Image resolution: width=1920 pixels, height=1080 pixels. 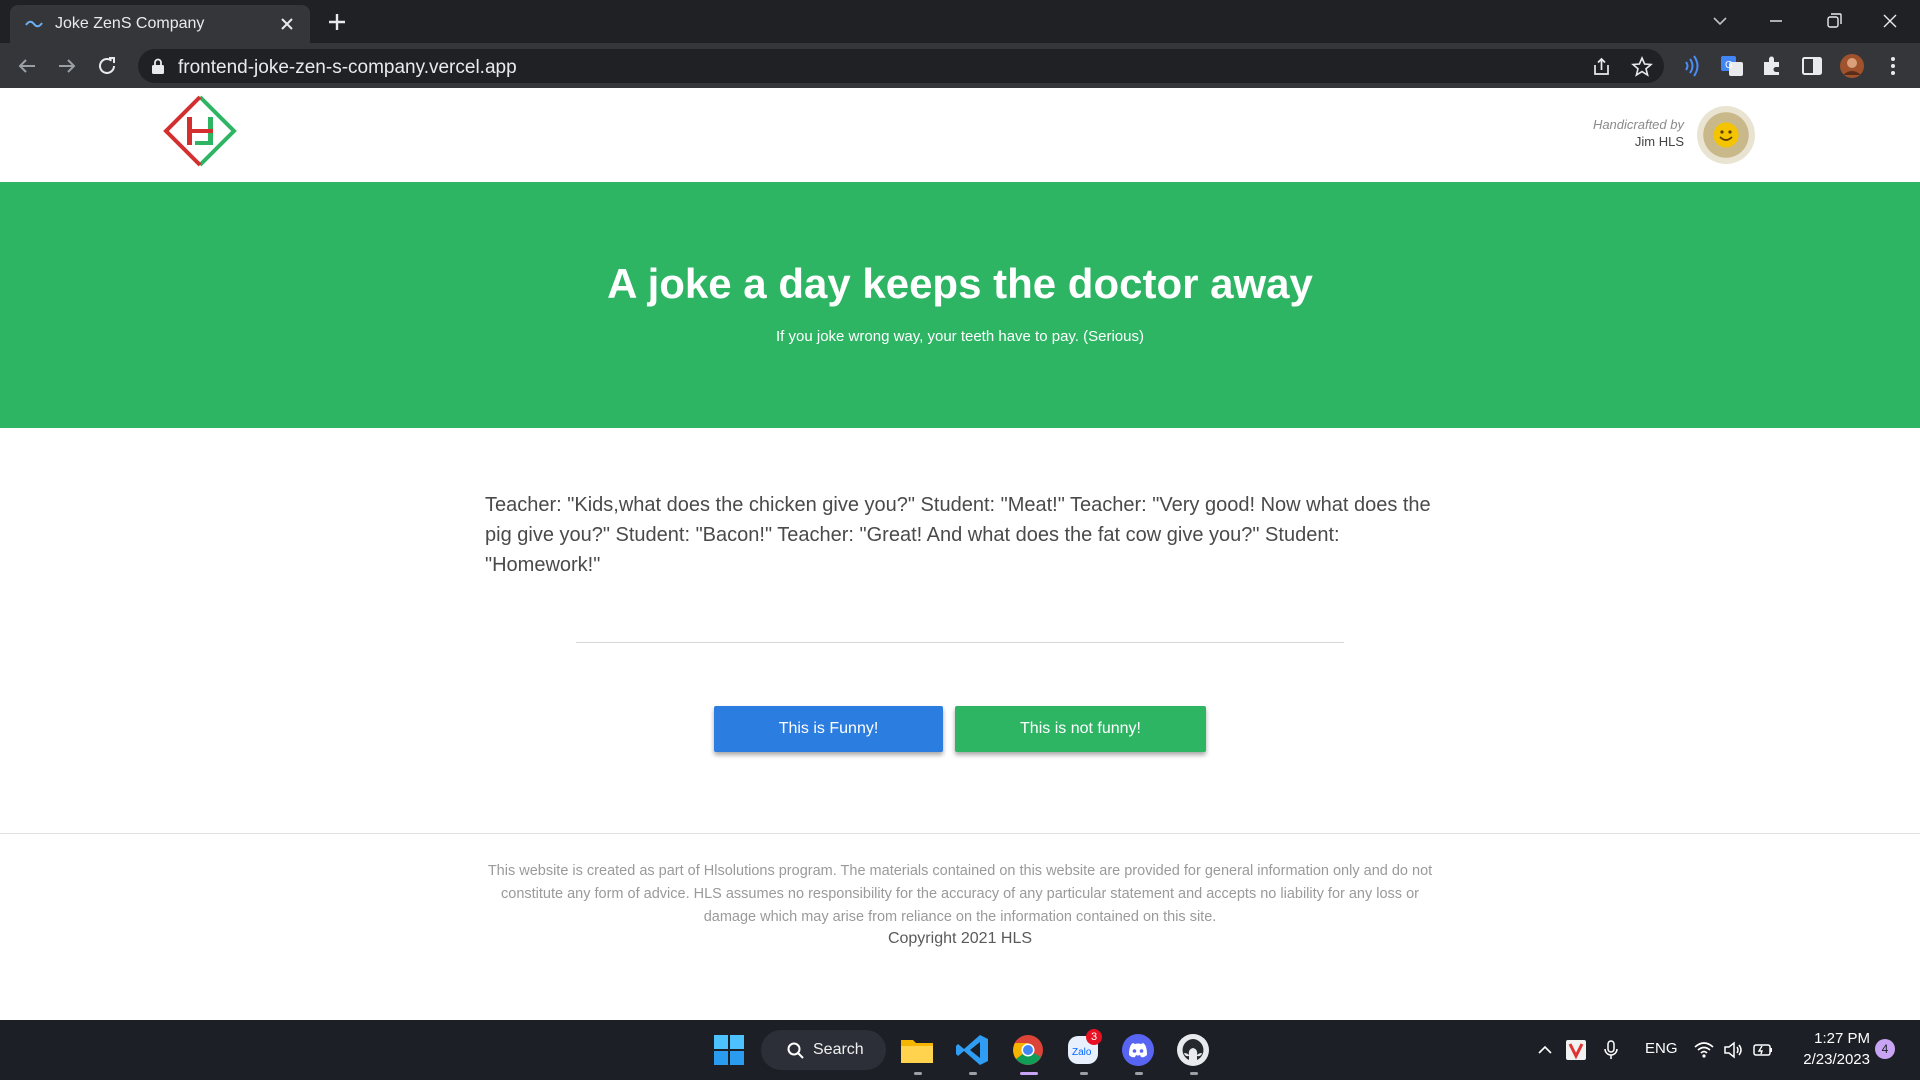 What do you see at coordinates (1576, 1050) in the screenshot?
I see `vivaldi-tray-icon` at bounding box center [1576, 1050].